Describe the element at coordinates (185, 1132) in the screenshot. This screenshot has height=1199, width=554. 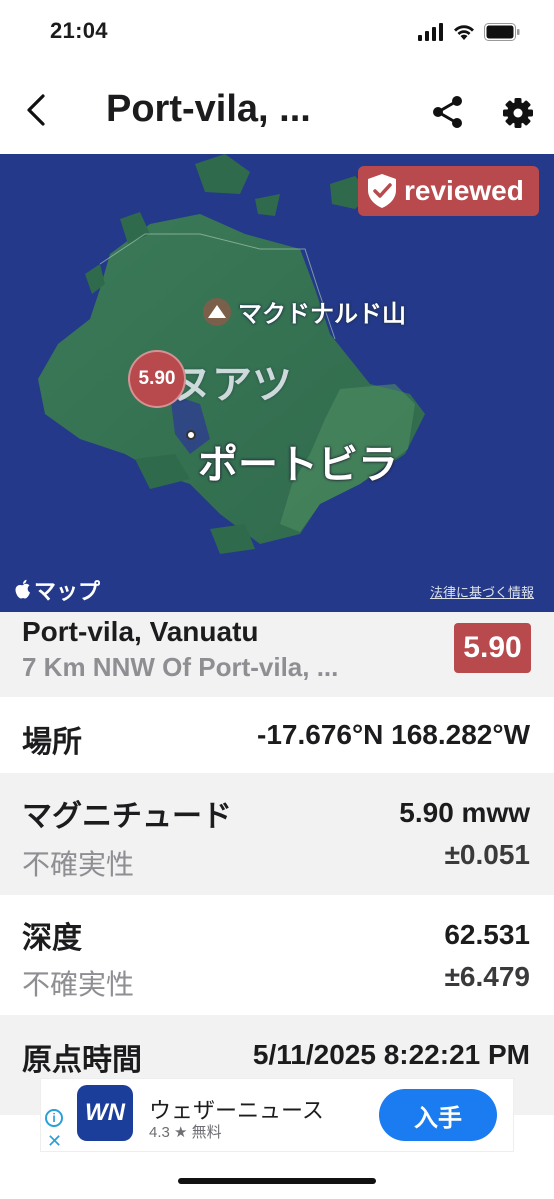
I see `ad-rating: 4.3 ★ 無料` at that location.